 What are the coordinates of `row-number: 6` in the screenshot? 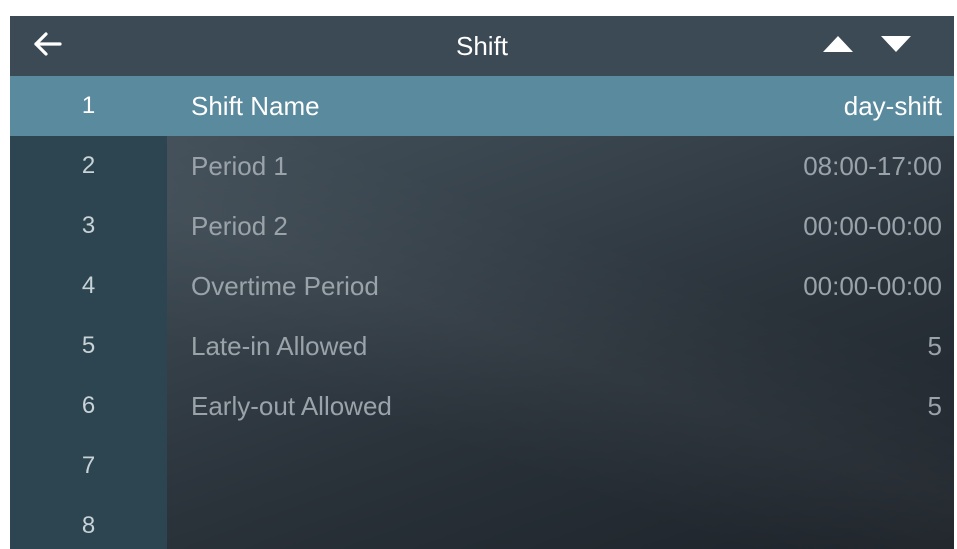 It's located at (88, 405).